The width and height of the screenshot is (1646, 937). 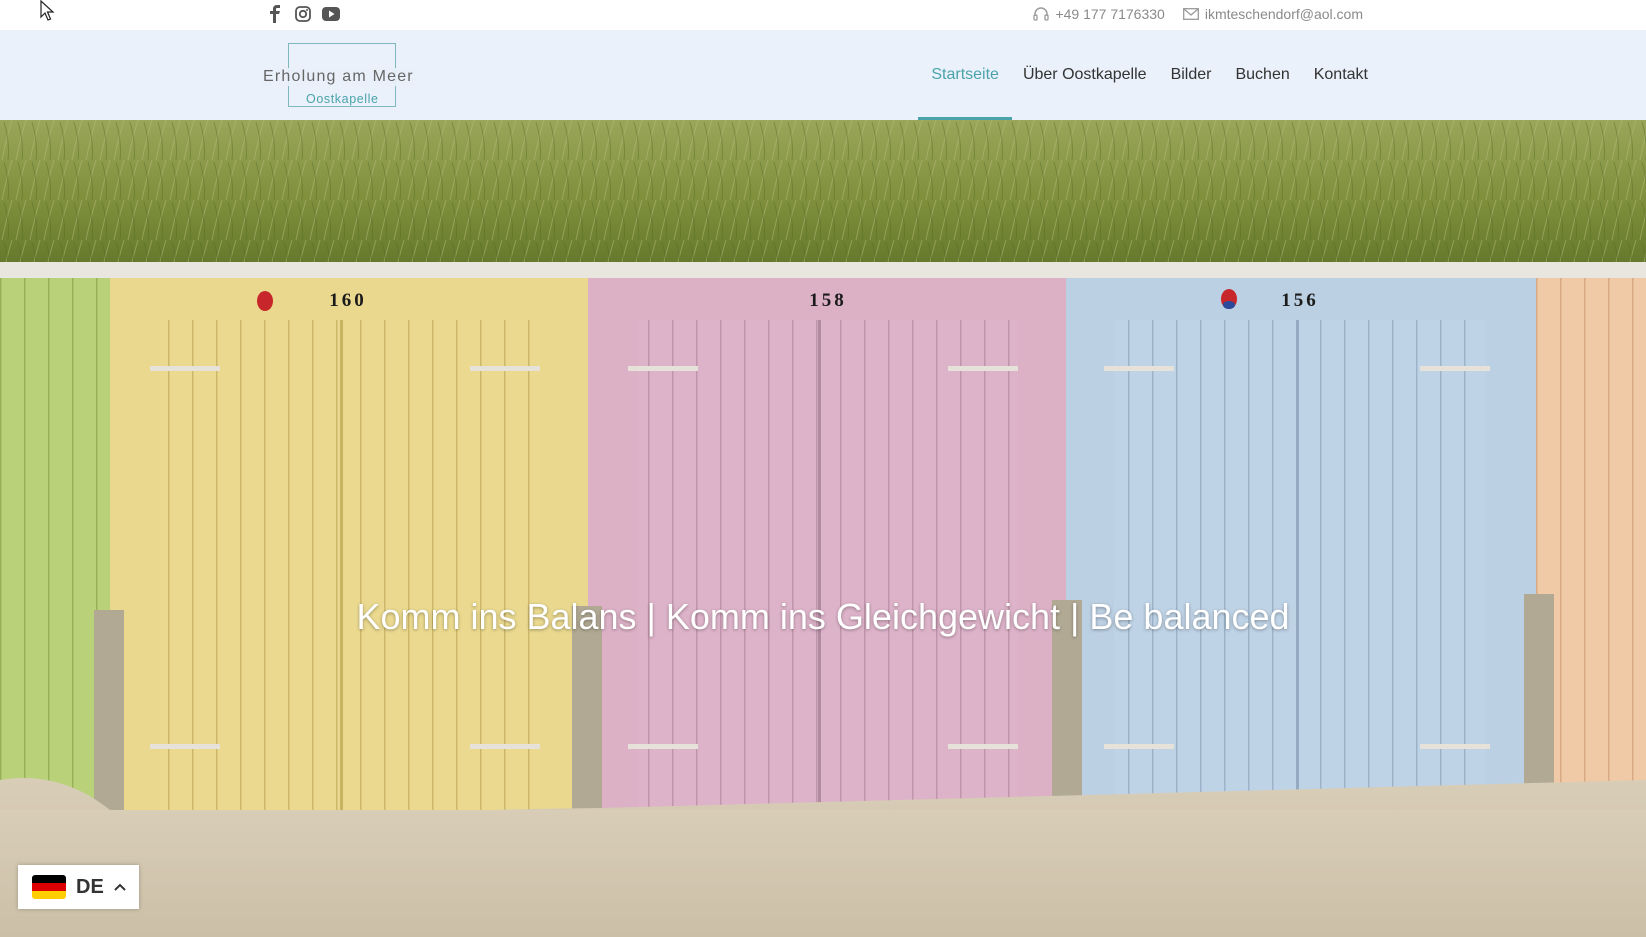 I want to click on language-code: DE, so click(x=90, y=886).